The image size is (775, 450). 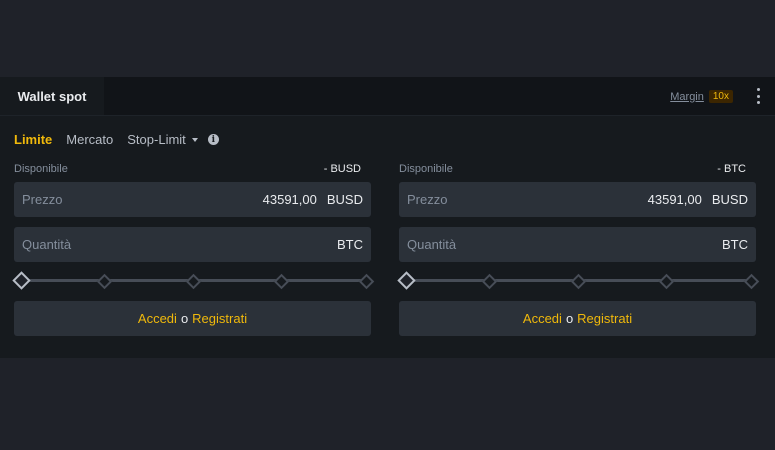 I want to click on tab-stop-limit: Stop-Limit, so click(x=162, y=139).